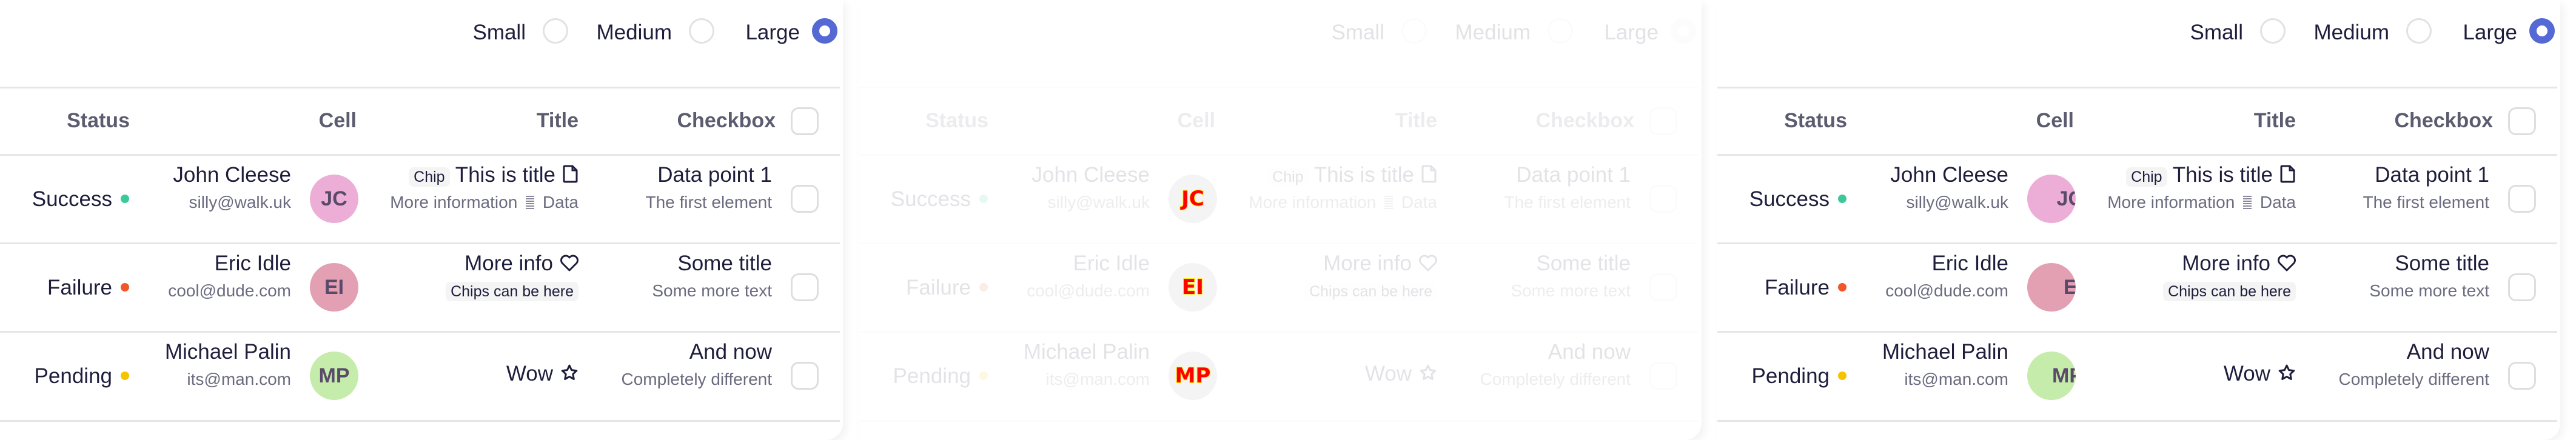 The width and height of the screenshot is (2576, 440). Describe the element at coordinates (569, 375) in the screenshot. I see `star-icon` at that location.